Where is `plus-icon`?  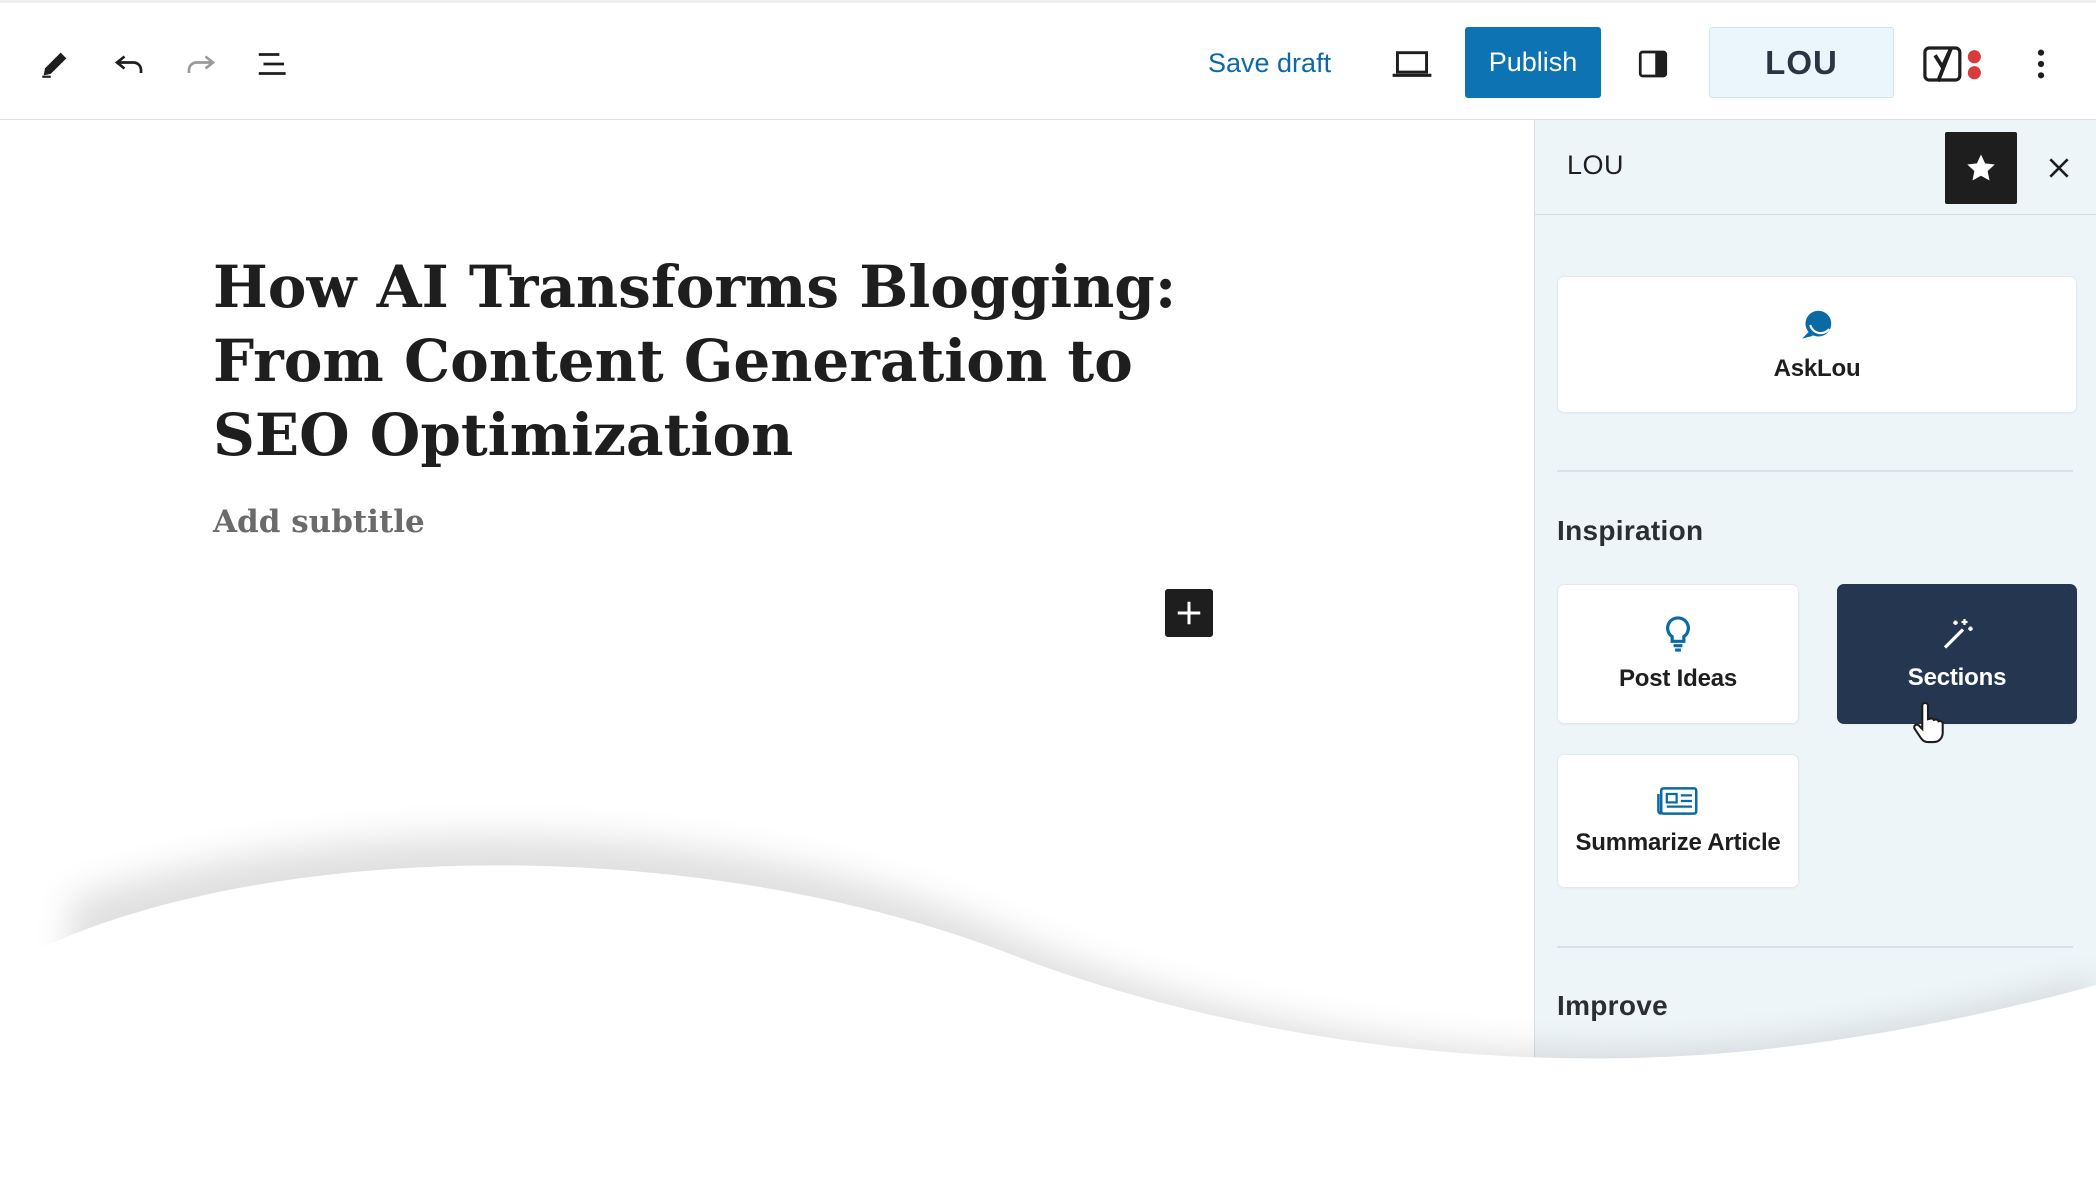
plus-icon is located at coordinates (1189, 613).